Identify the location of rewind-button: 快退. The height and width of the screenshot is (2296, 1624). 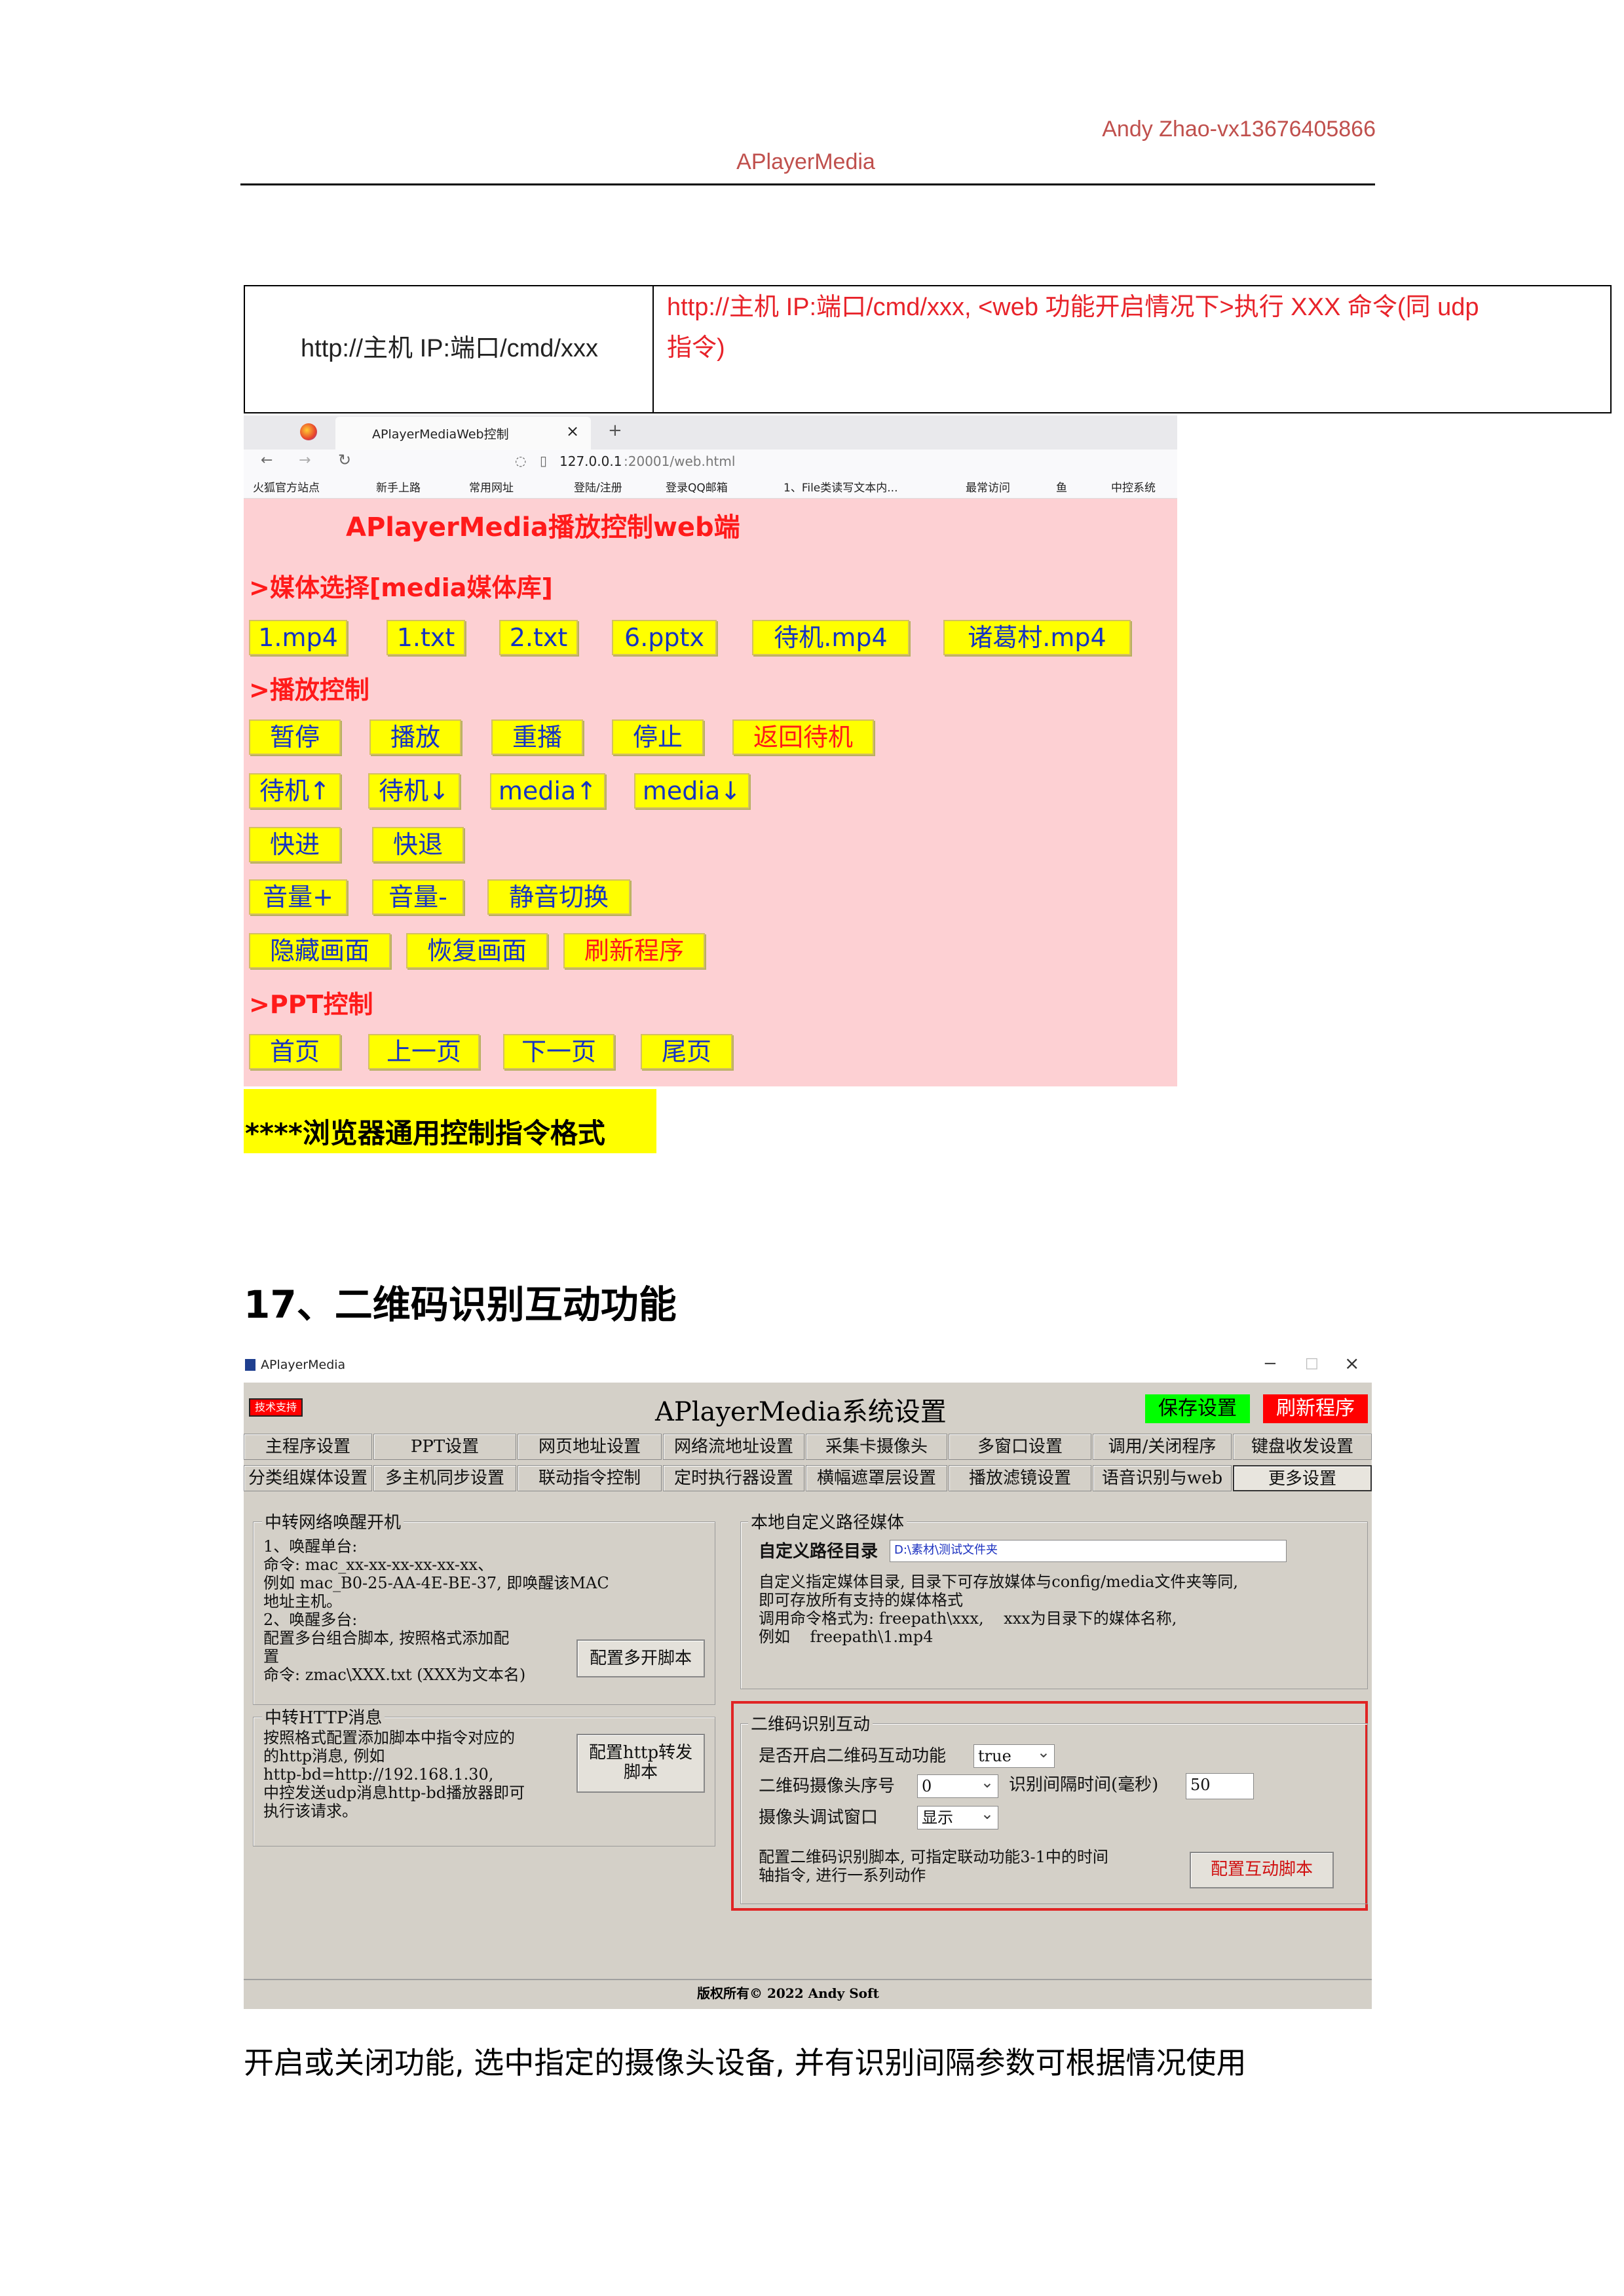
(418, 844).